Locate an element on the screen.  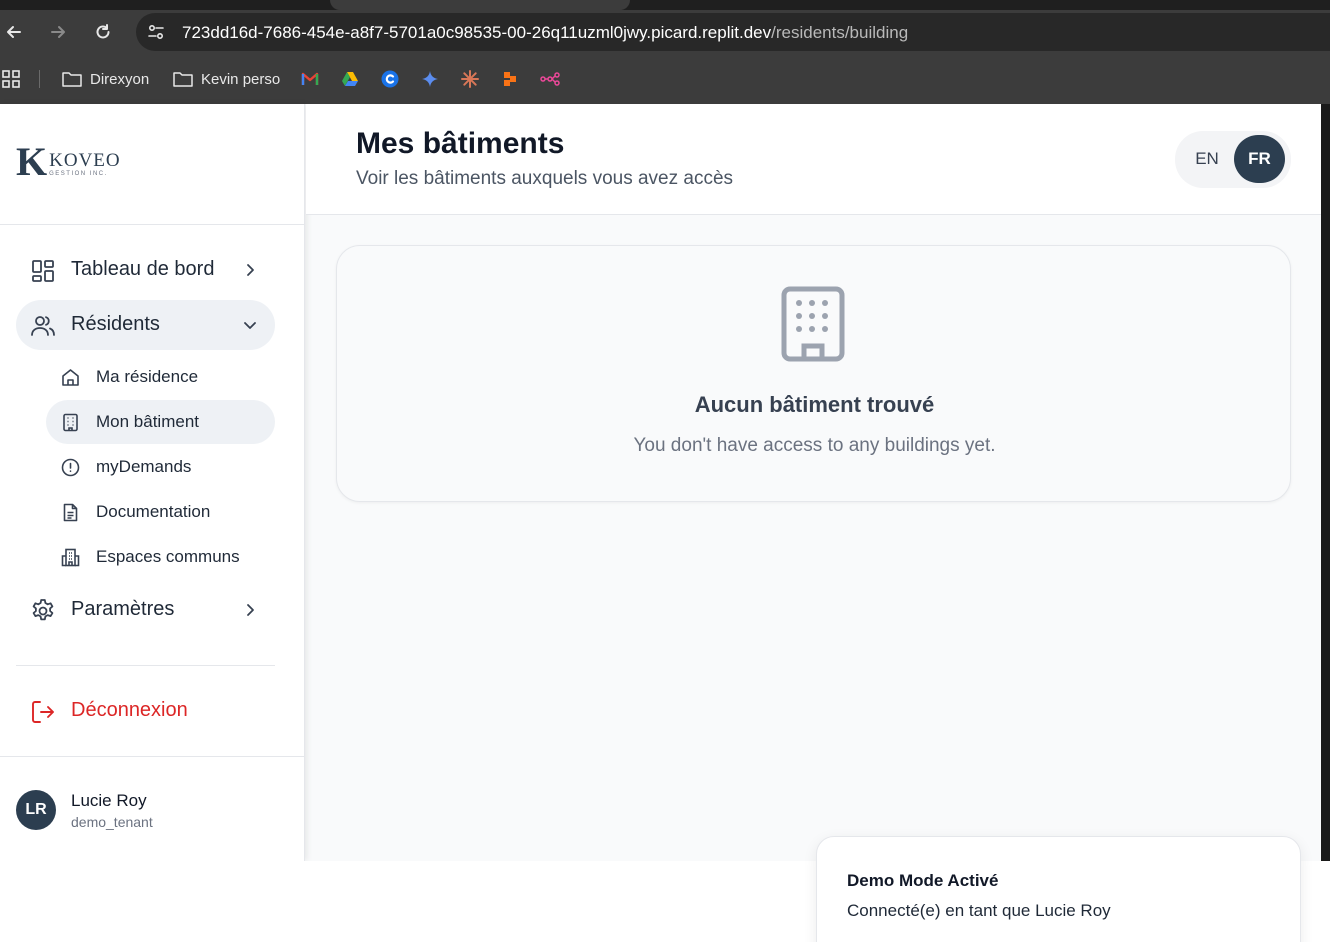
gmail-icon is located at coordinates (310, 79).